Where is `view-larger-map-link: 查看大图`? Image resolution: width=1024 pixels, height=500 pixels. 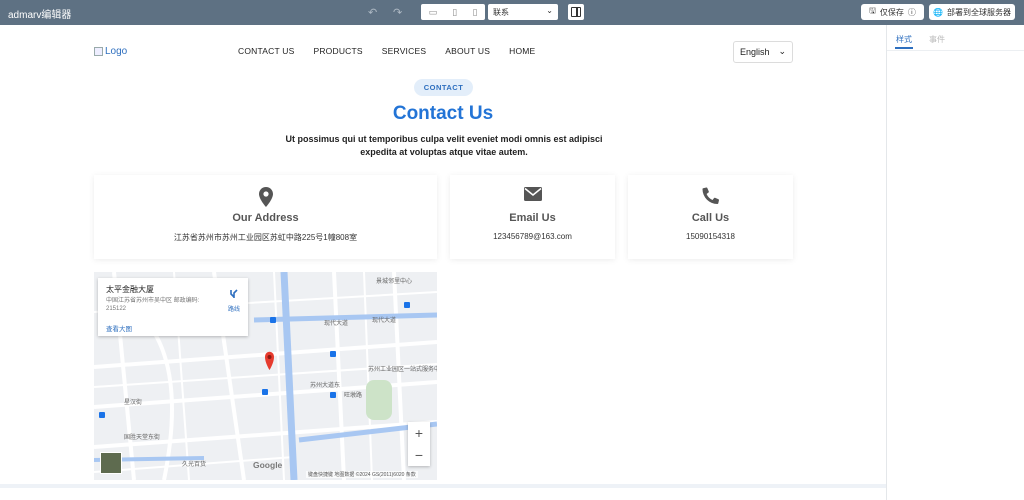 view-larger-map-link: 查看大图 is located at coordinates (119, 328).